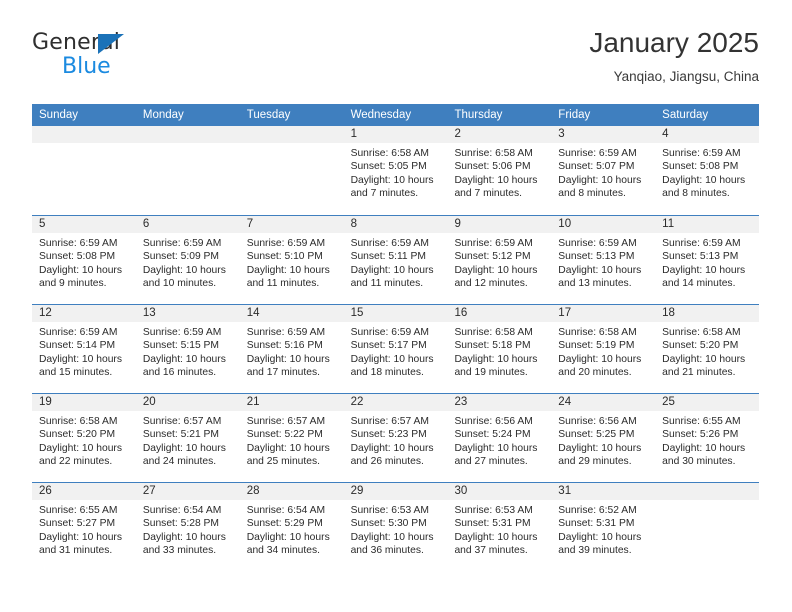  Describe the element at coordinates (596, 346) in the screenshot. I see `day-sunset-text: Sunset: 5:19 PM` at that location.